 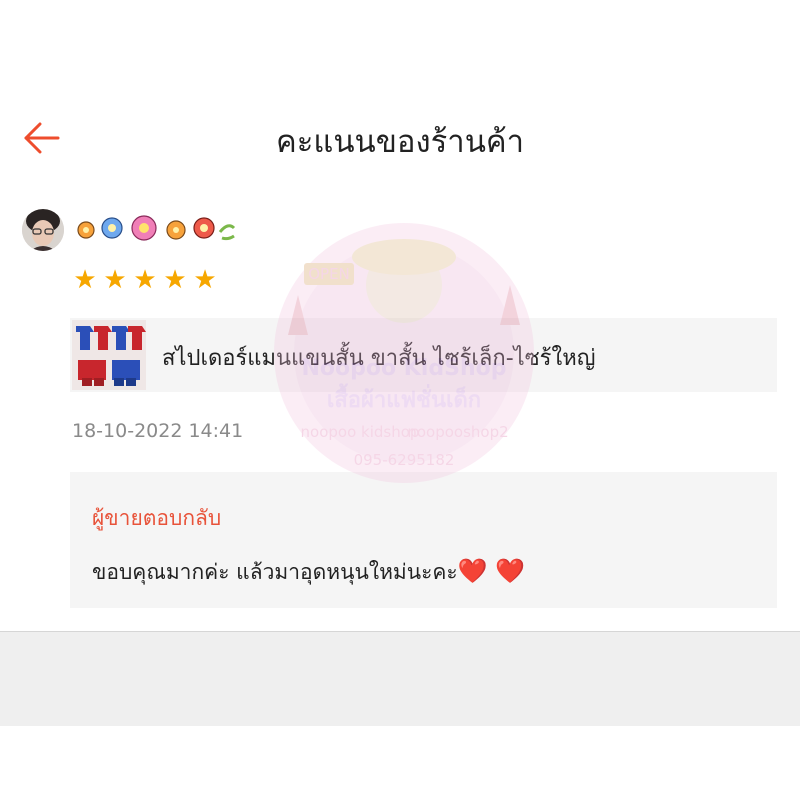 I want to click on page-title: คะแนนของร้านค้า, so click(x=400, y=142).